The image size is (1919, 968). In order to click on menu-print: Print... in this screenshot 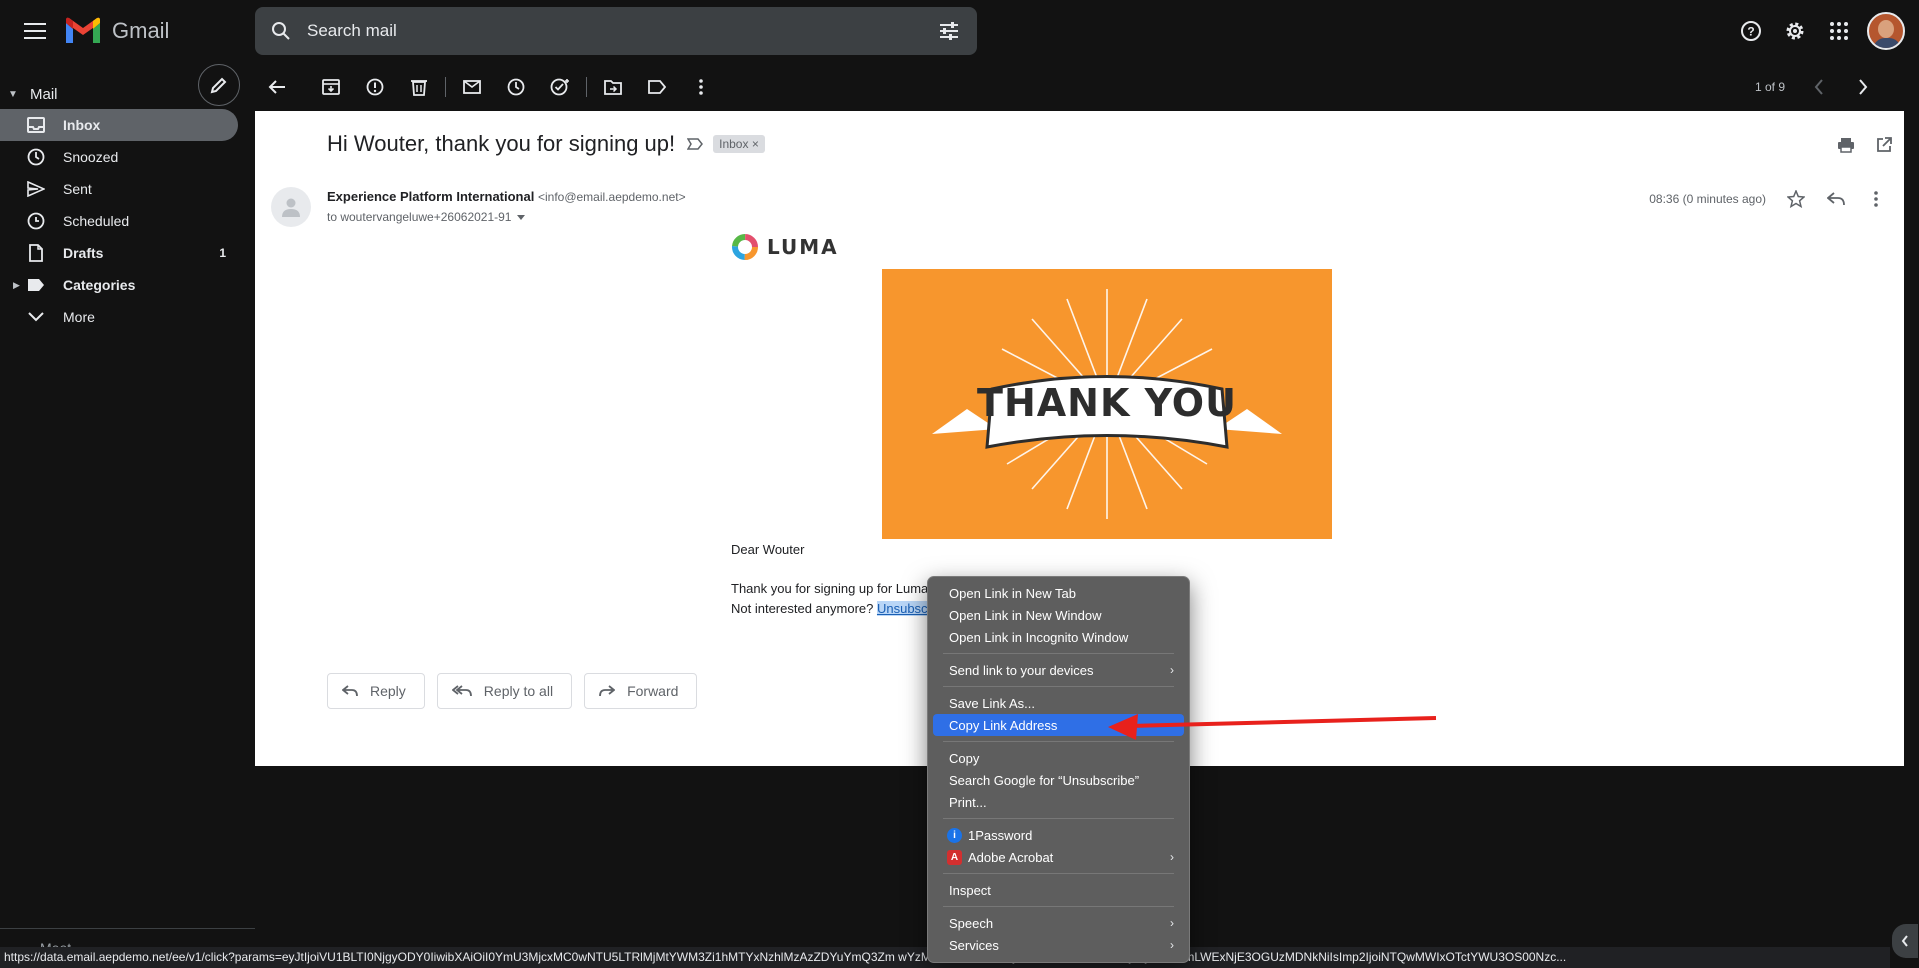, I will do `click(1058, 802)`.